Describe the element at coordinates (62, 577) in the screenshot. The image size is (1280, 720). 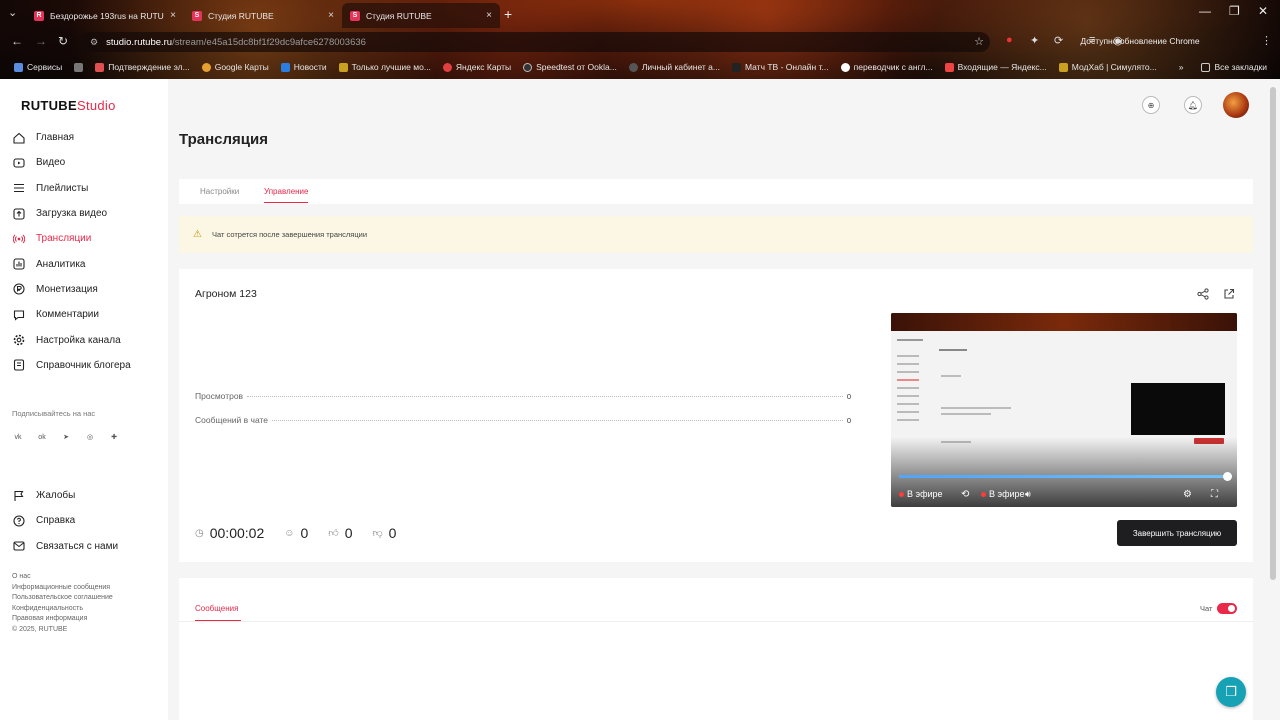
I see `footer-link-about: О нас` at that location.